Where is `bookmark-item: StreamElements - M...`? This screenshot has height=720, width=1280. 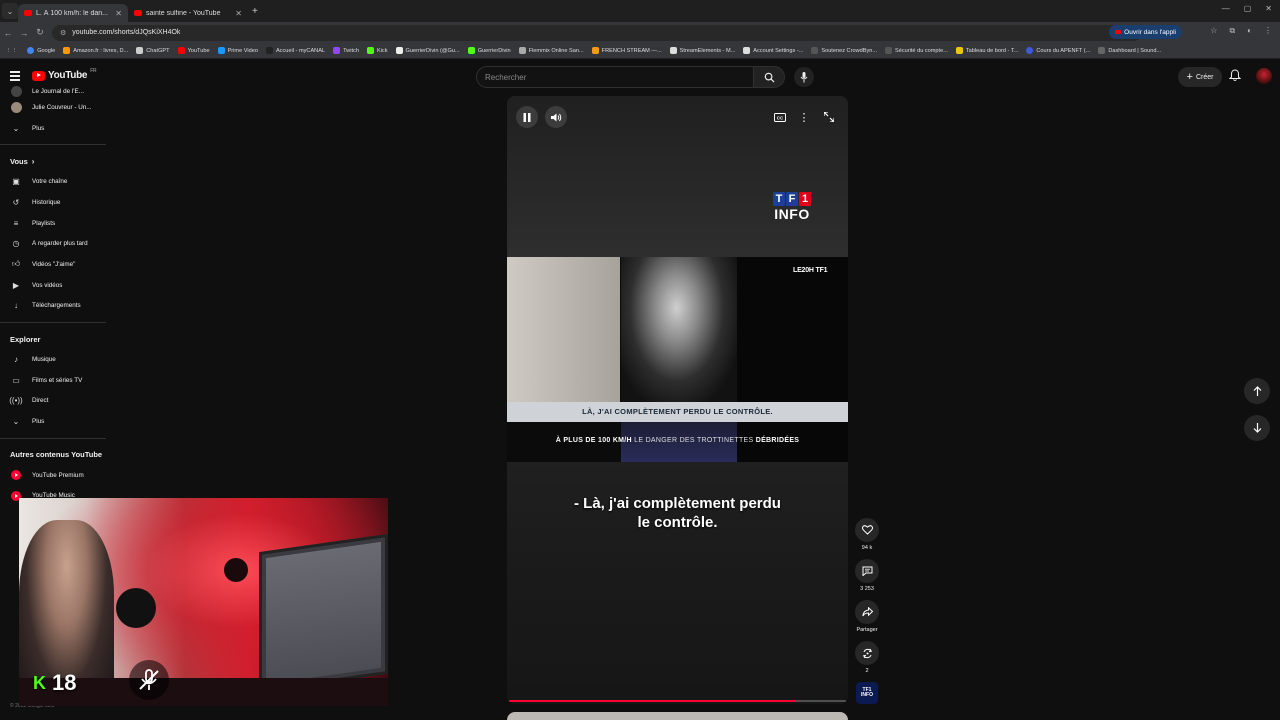 bookmark-item: StreamElements - M... is located at coordinates (702, 50).